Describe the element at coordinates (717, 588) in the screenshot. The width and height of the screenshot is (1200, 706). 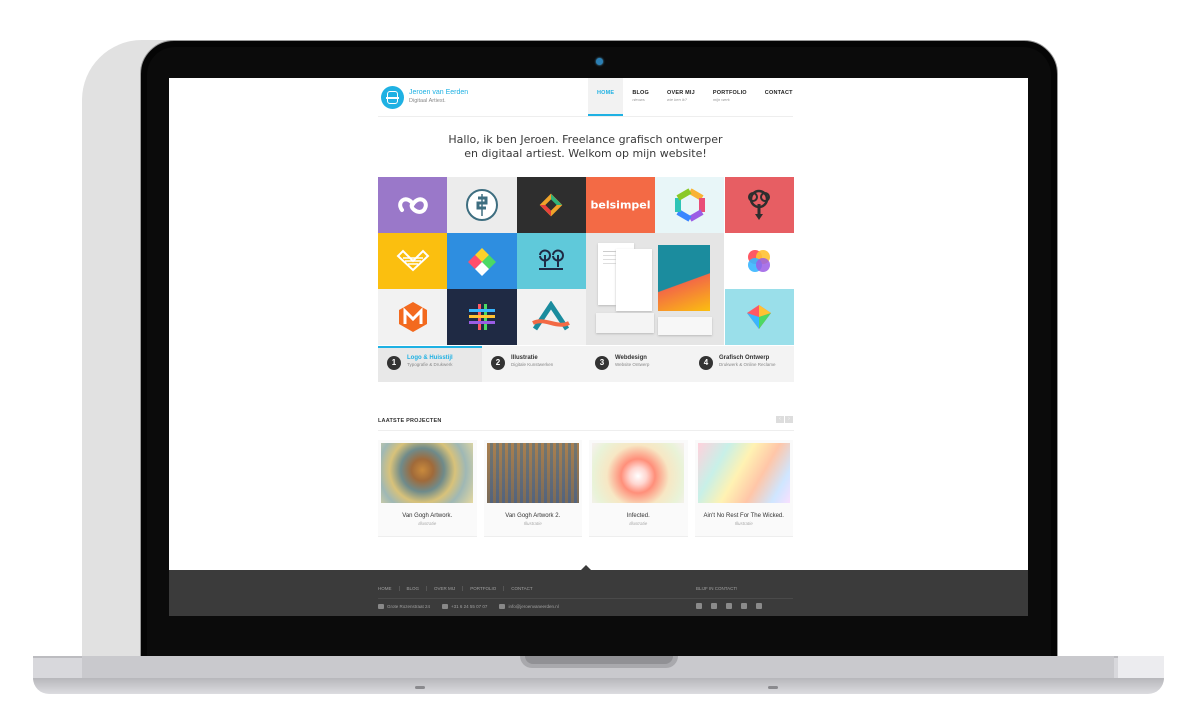
I see `social-title: BLIJF IN CONTACT!` at that location.